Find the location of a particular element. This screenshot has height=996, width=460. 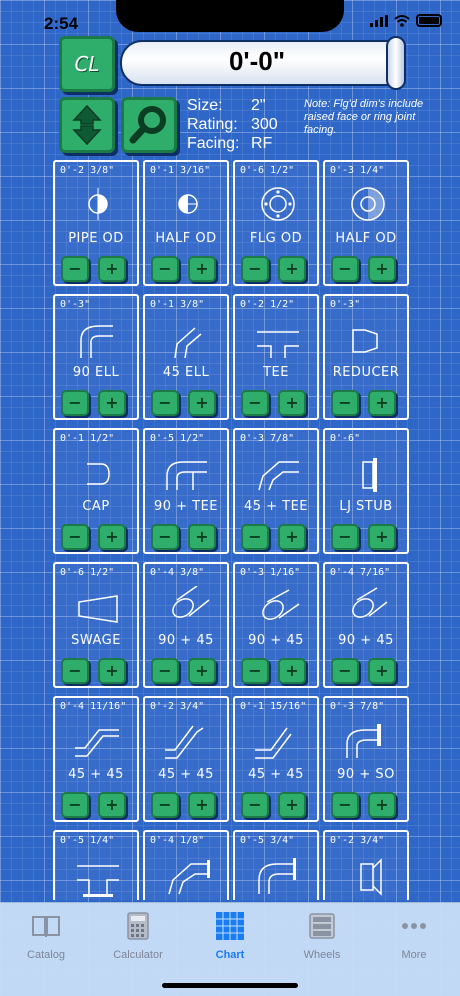

fitting-label: 90 + SO is located at coordinates (366, 774).